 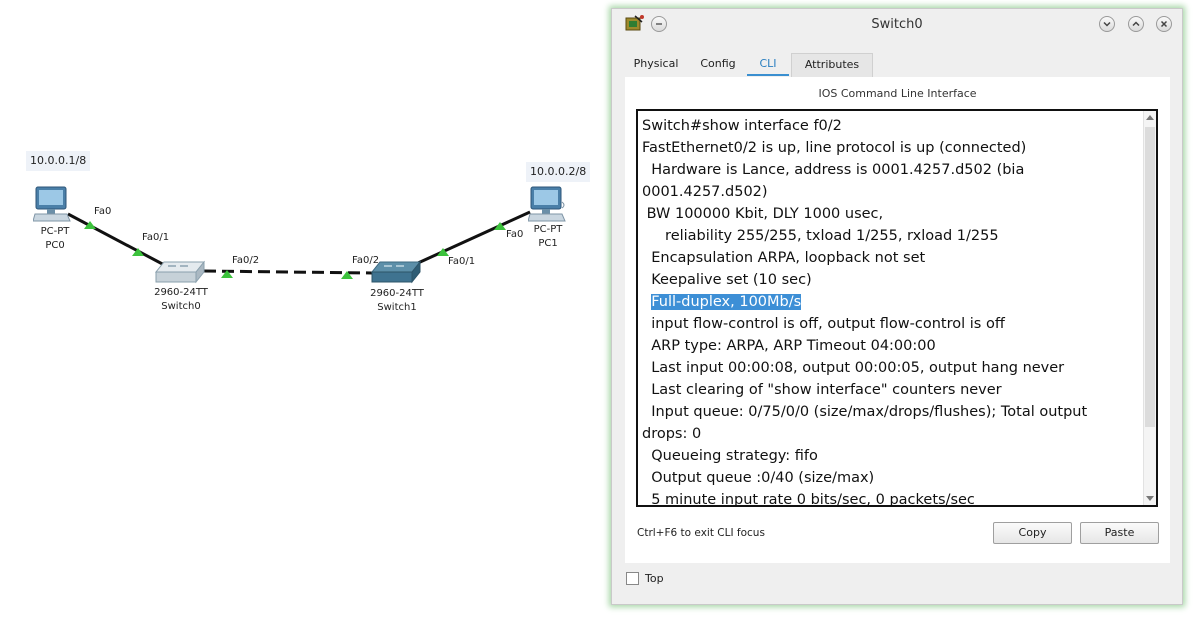 What do you see at coordinates (892, 302) in the screenshot?
I see `cli-line: Full-duplex, 100Mb/s` at bounding box center [892, 302].